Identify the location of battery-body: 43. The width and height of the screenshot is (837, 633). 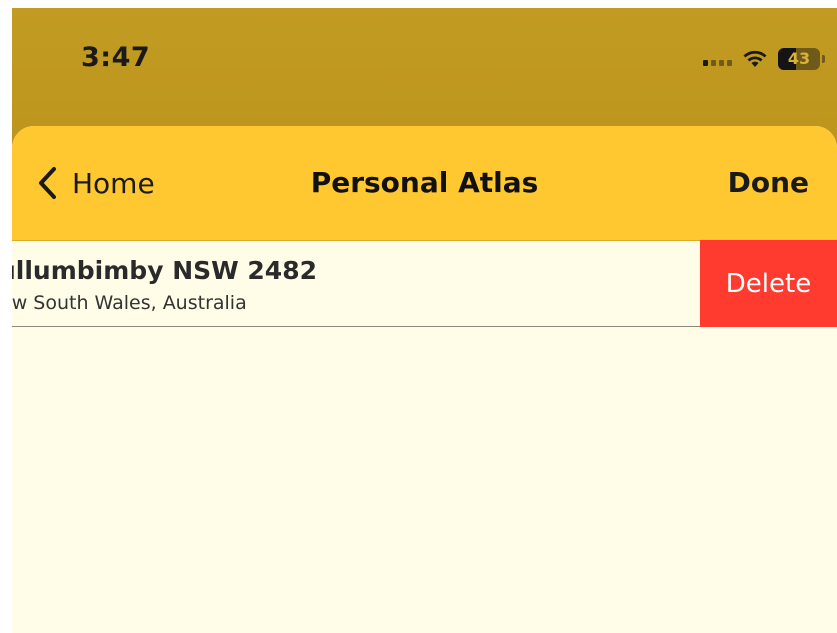
(799, 59).